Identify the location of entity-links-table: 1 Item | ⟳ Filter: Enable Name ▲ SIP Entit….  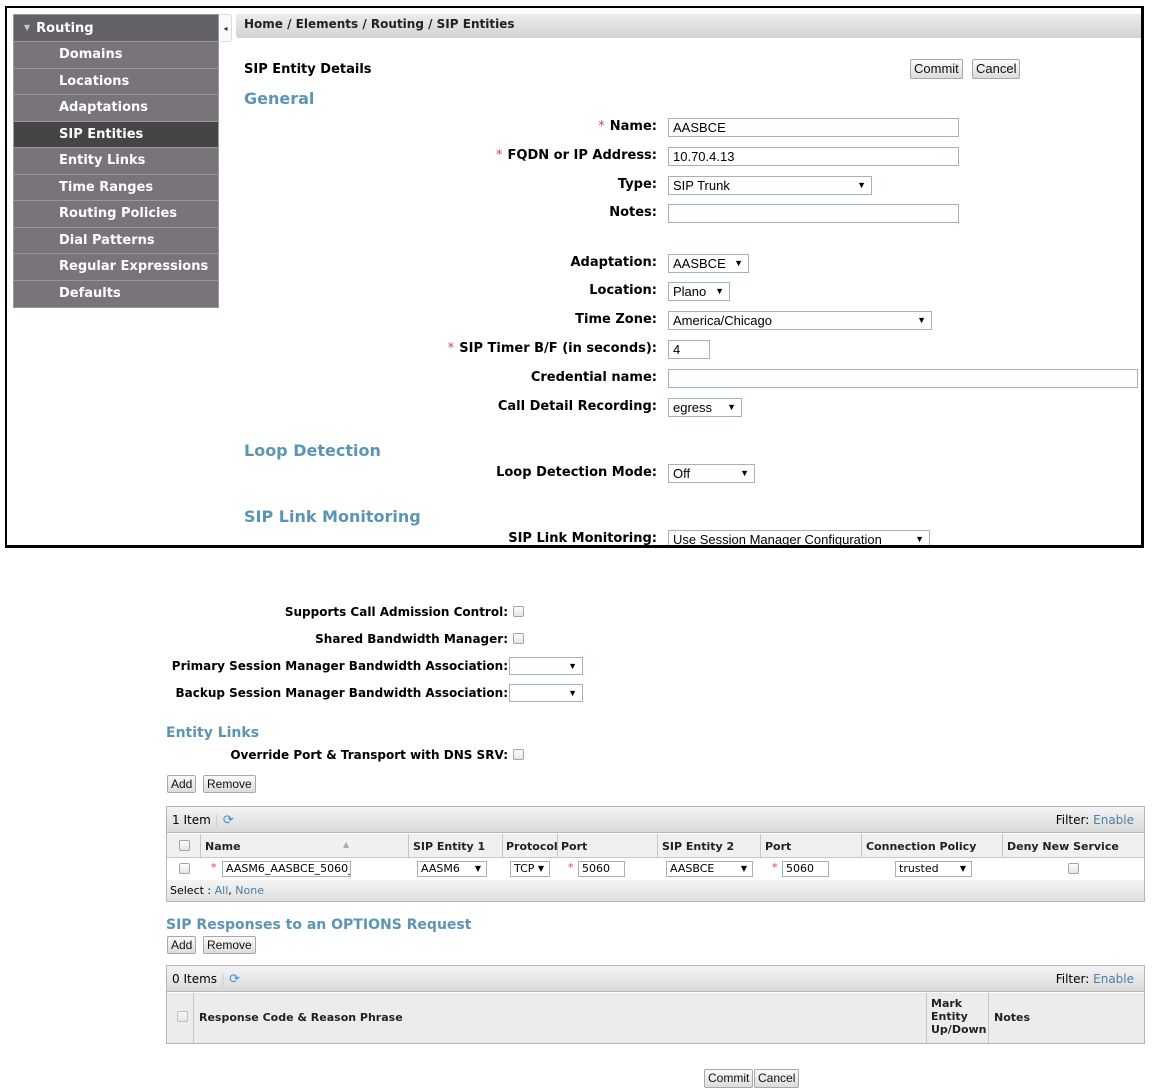
(655, 854).